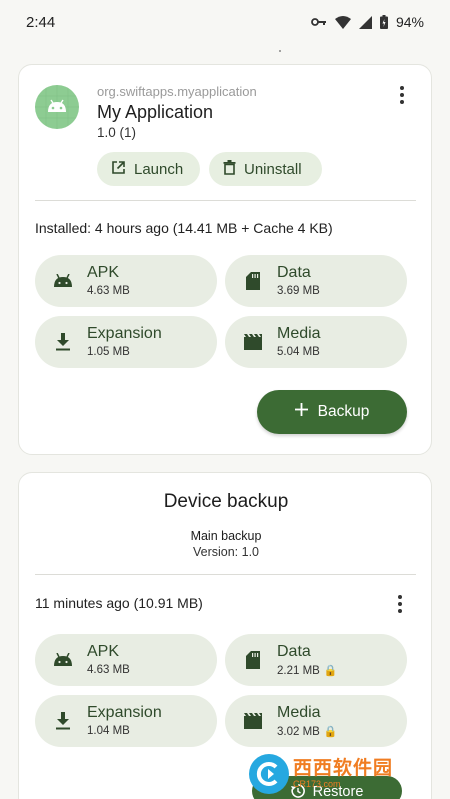 This screenshot has width=450, height=799. What do you see at coordinates (226, 501) in the screenshot?
I see `device-backup-title: Device backup` at bounding box center [226, 501].